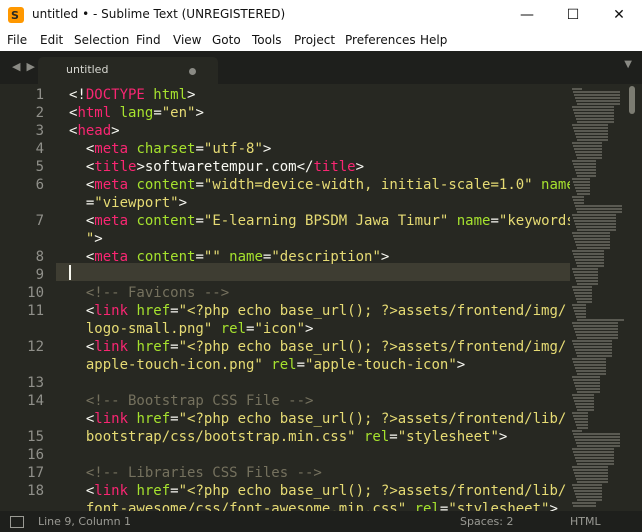 The width and height of the screenshot is (642, 532). I want to click on menu-tools: Tools, so click(267, 40).